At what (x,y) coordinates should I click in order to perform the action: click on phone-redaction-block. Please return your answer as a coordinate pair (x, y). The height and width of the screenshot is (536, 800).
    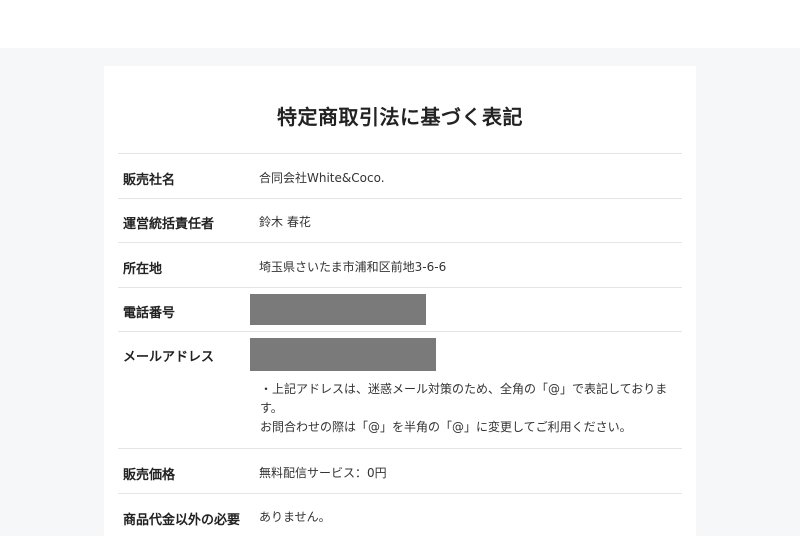
    Looking at the image, I should click on (338, 309).